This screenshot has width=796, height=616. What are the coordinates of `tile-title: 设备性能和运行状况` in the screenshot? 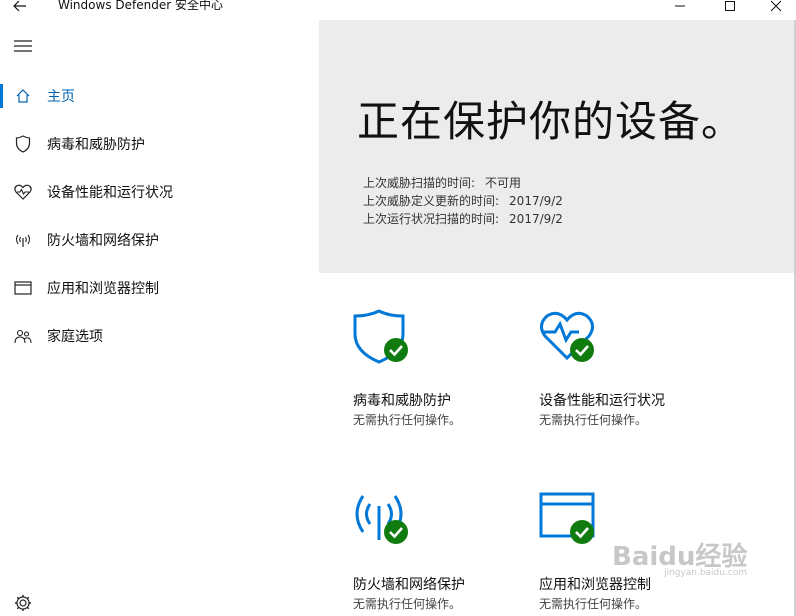 It's located at (602, 401).